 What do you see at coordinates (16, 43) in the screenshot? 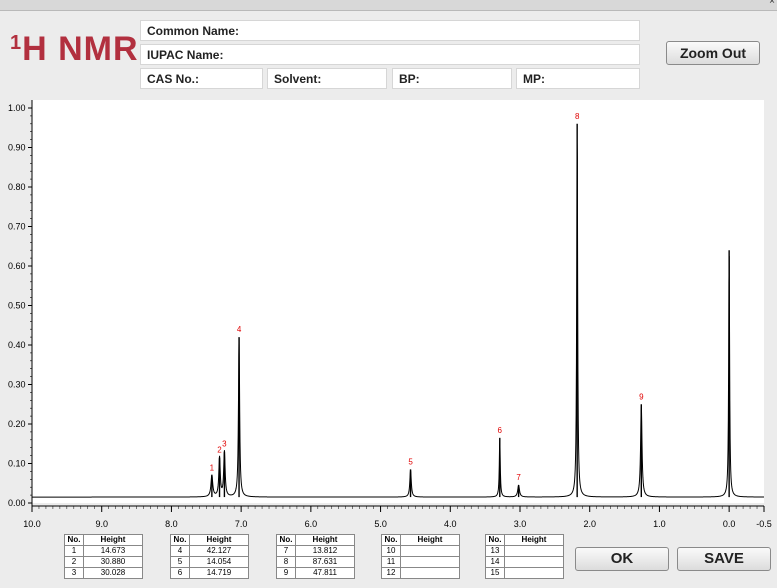
I see `logo-superscript: 1` at bounding box center [16, 43].